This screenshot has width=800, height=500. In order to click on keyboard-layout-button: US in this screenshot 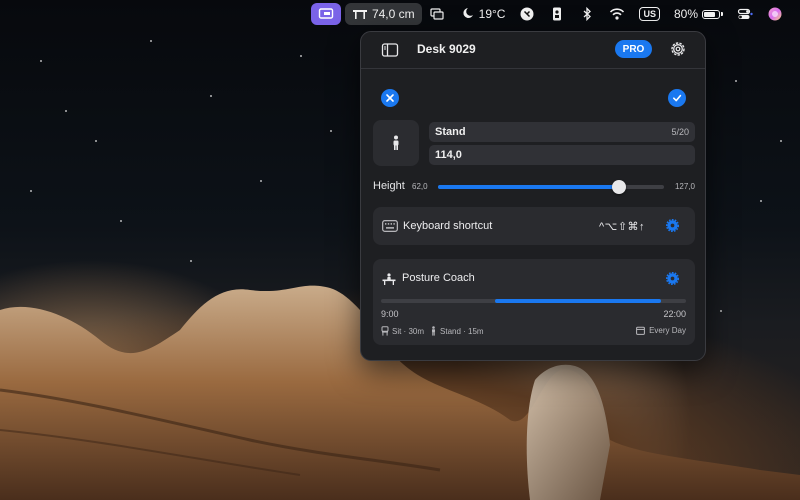, I will do `click(649, 14)`.